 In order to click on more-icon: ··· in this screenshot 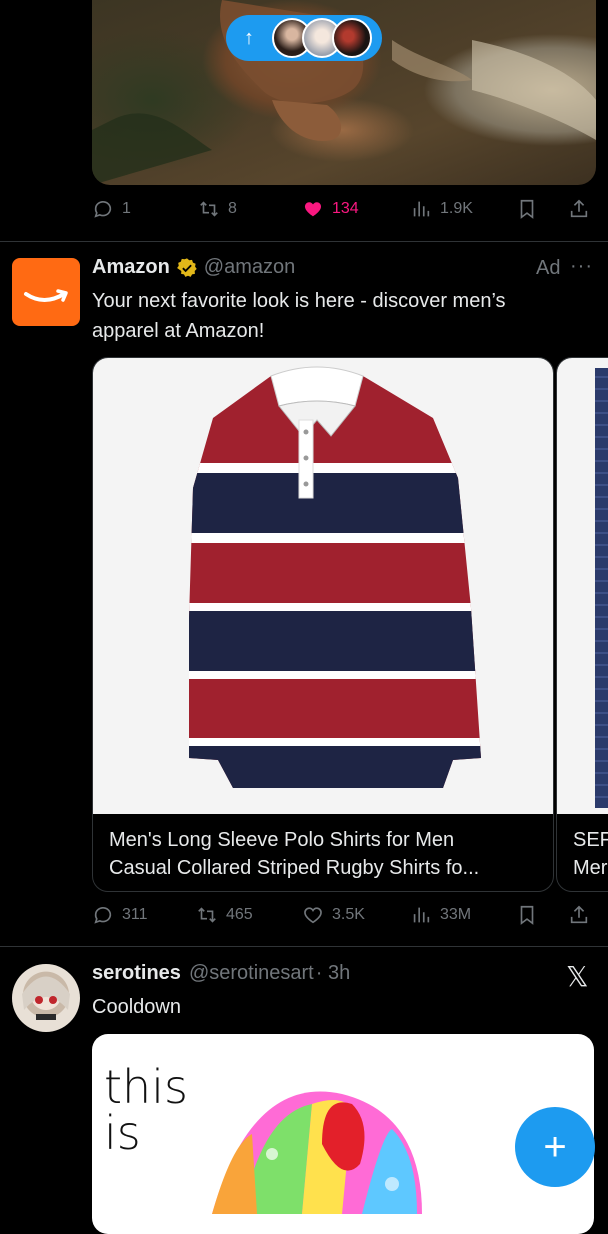, I will do `click(581, 266)`.